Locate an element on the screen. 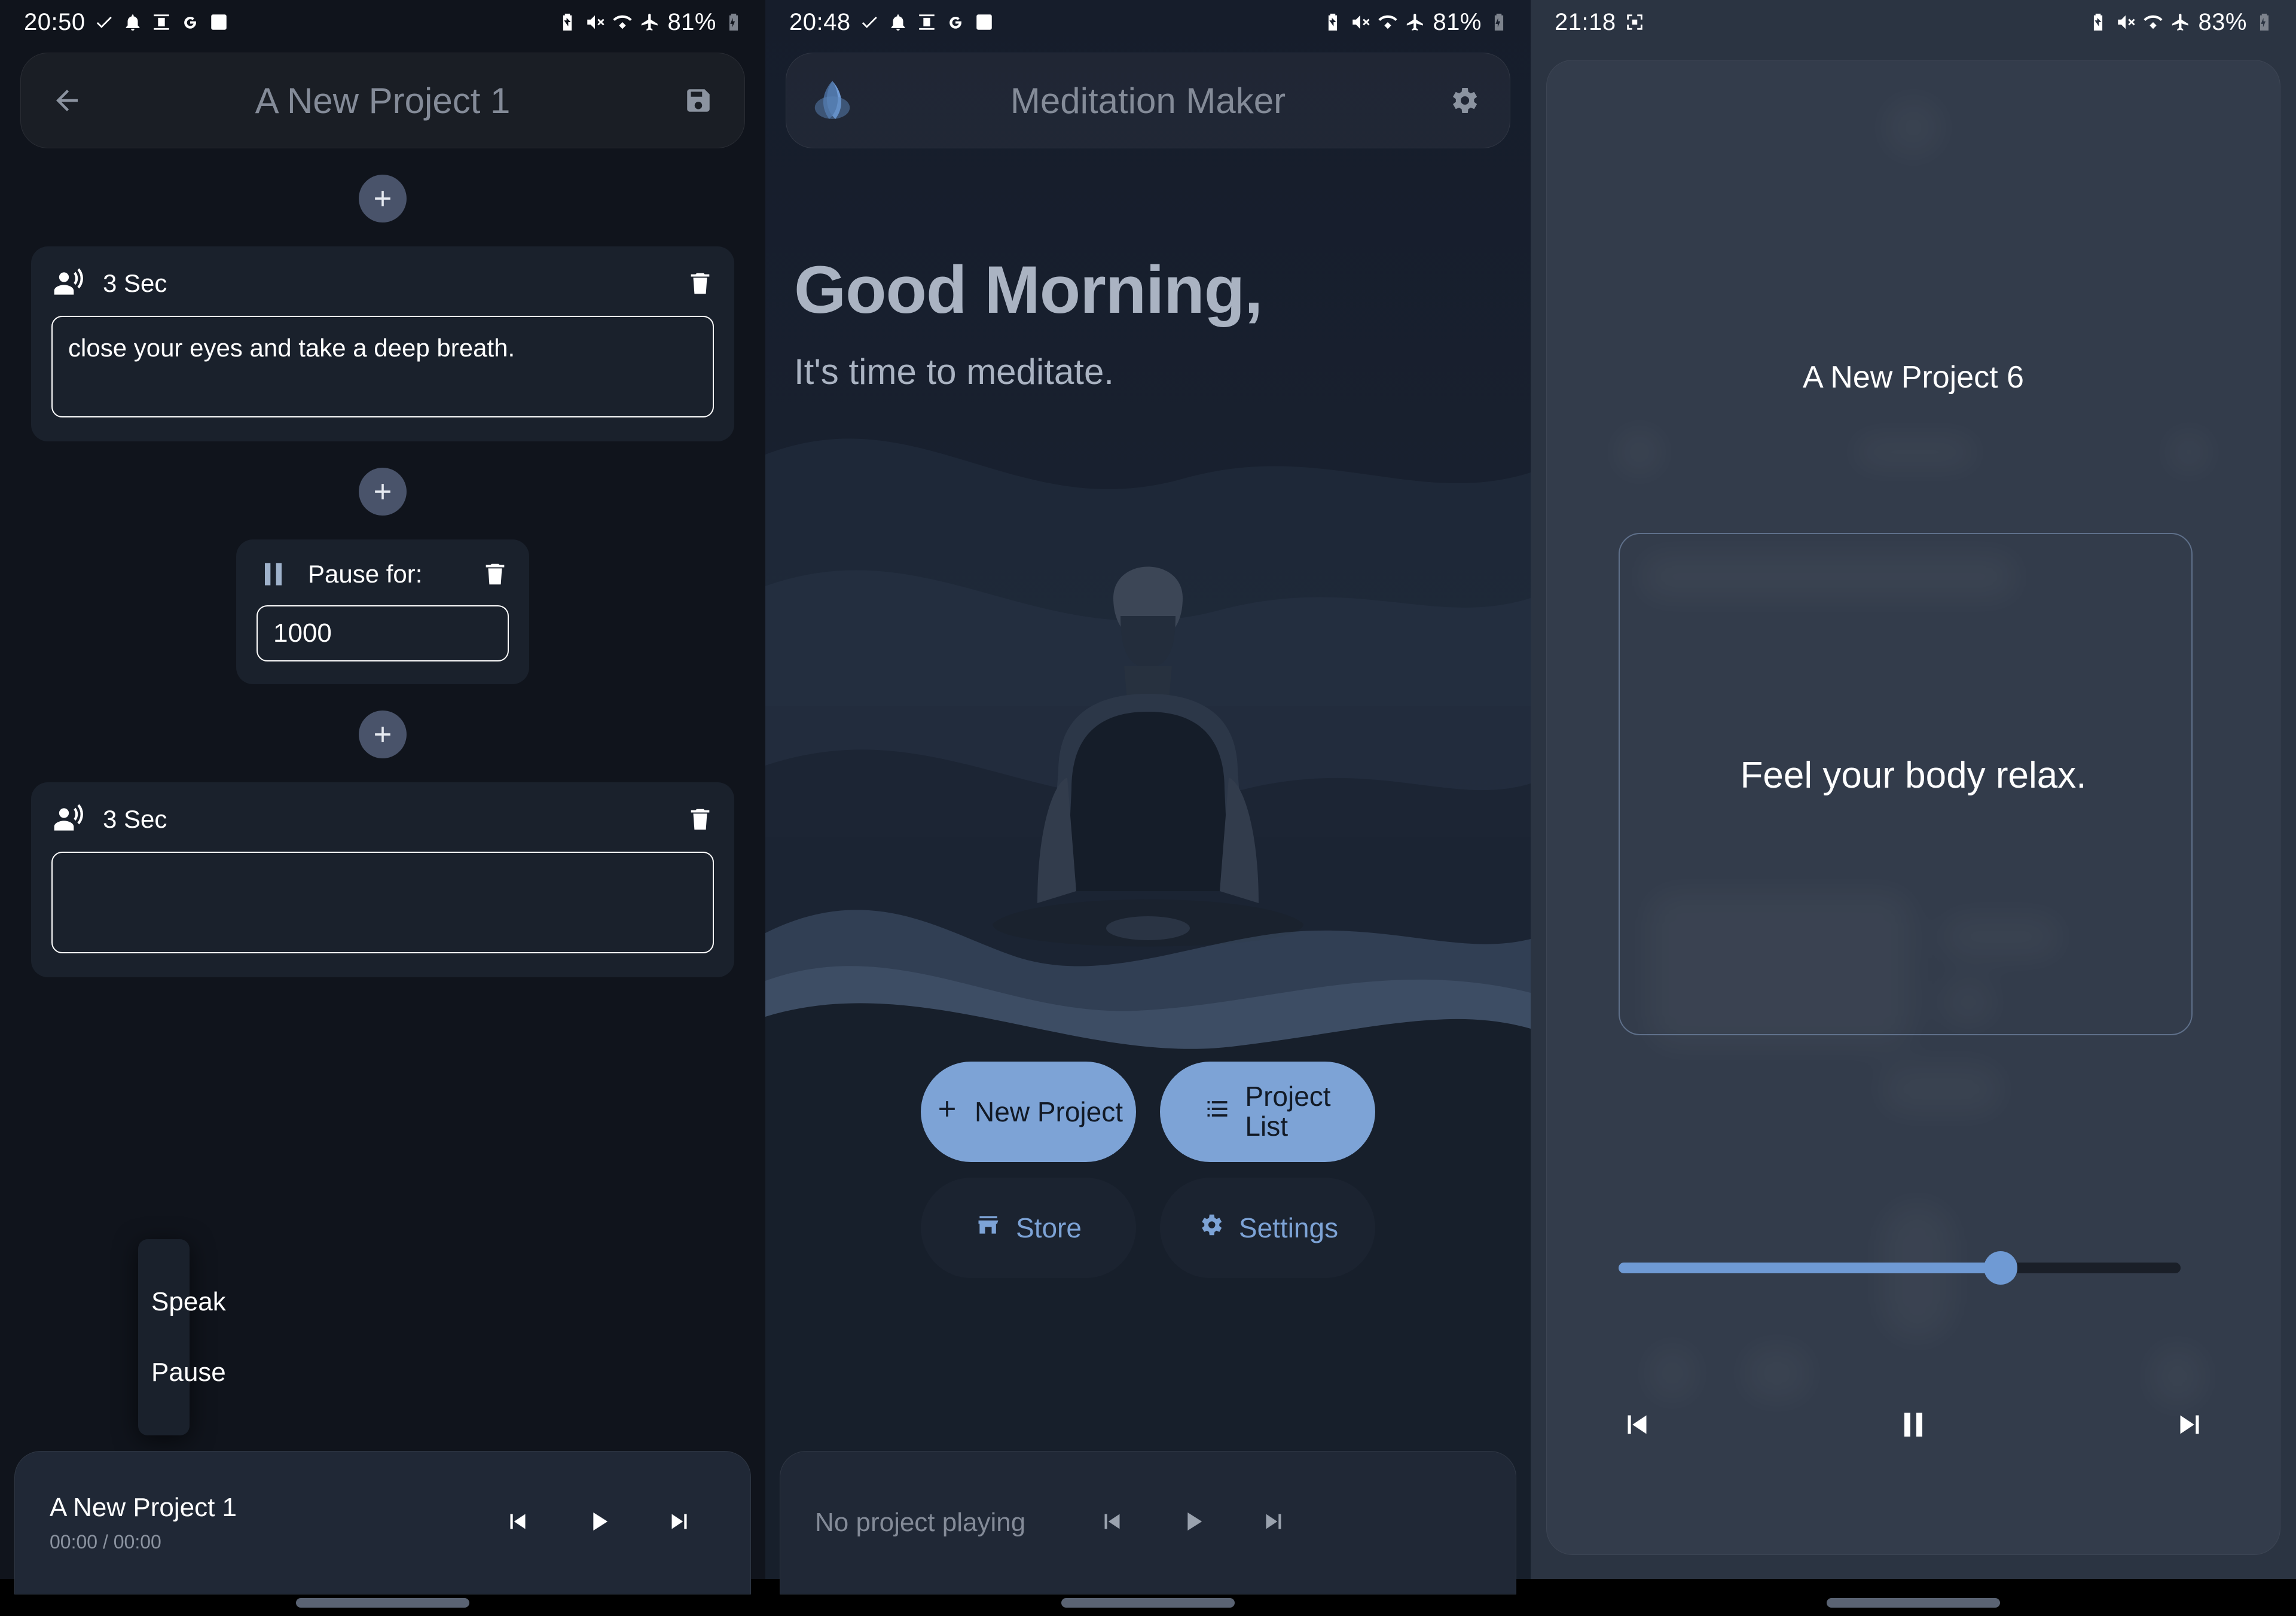  home-action-grid: New Project Project List Store Settings is located at coordinates (1148, 1170).